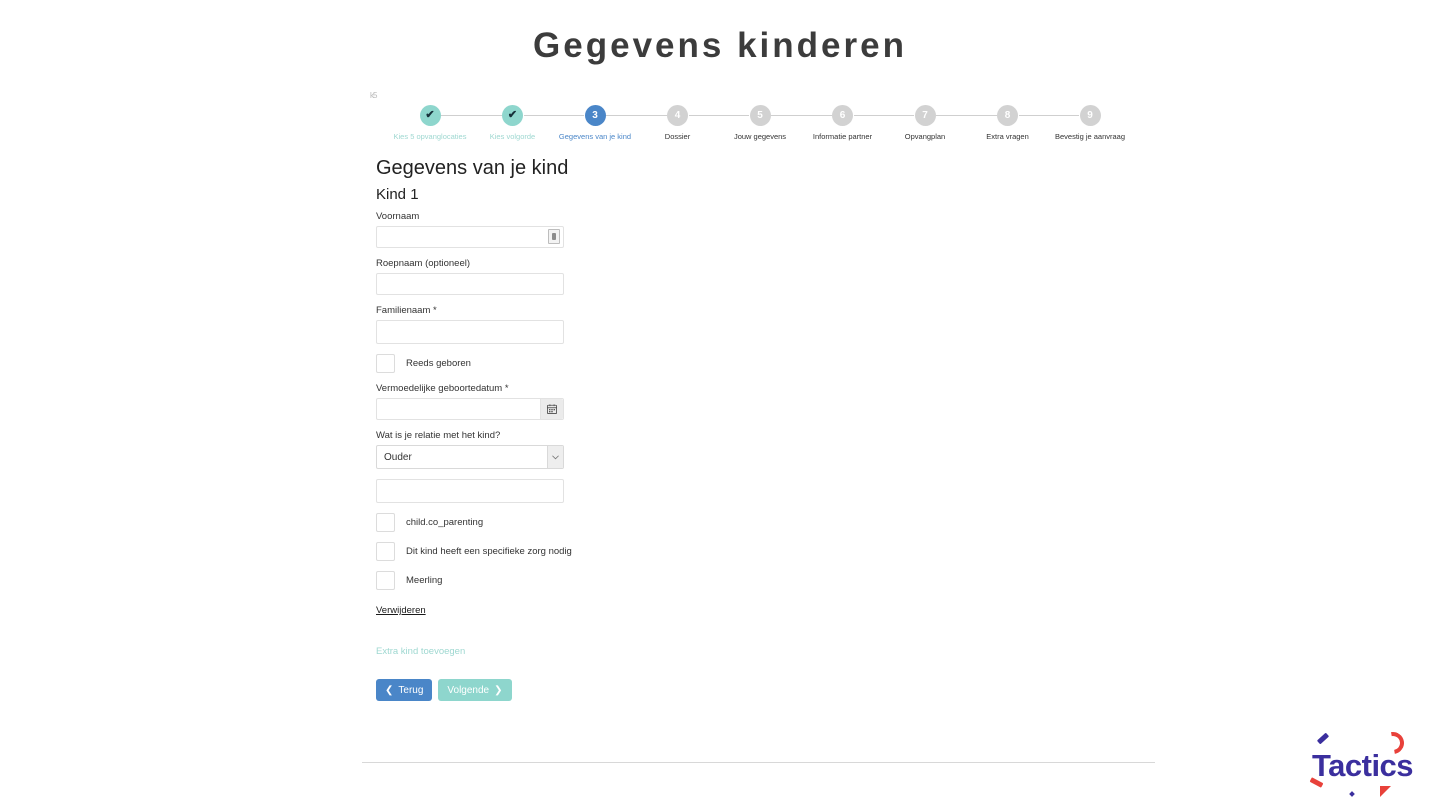 This screenshot has height=810, width=1440. Describe the element at coordinates (1385, 791) in the screenshot. I see `confetti-triangle-red-icon` at that location.